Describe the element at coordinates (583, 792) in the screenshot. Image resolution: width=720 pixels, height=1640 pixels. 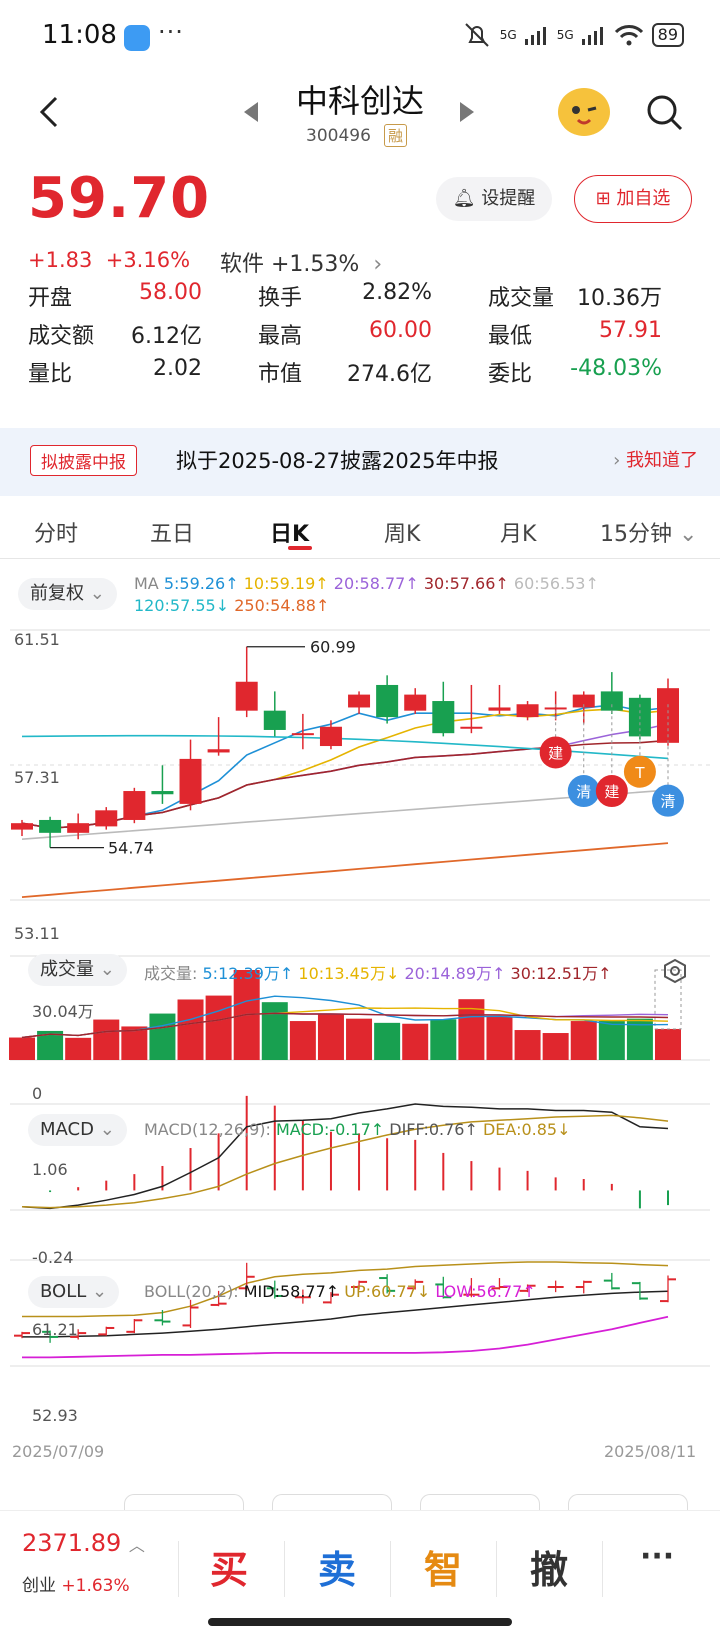
I see `trade-marker-label: 清` at that location.